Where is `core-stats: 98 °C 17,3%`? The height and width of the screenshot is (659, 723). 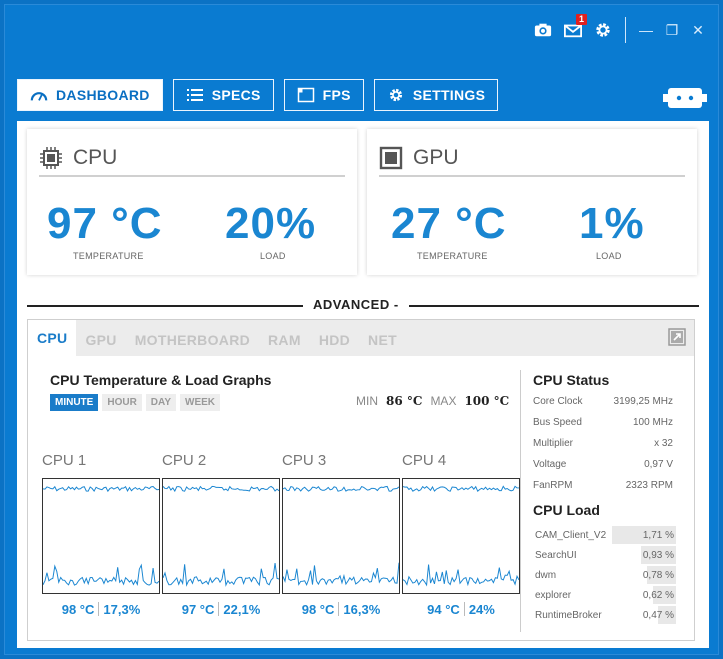 core-stats: 98 °C 17,3% is located at coordinates (101, 609).